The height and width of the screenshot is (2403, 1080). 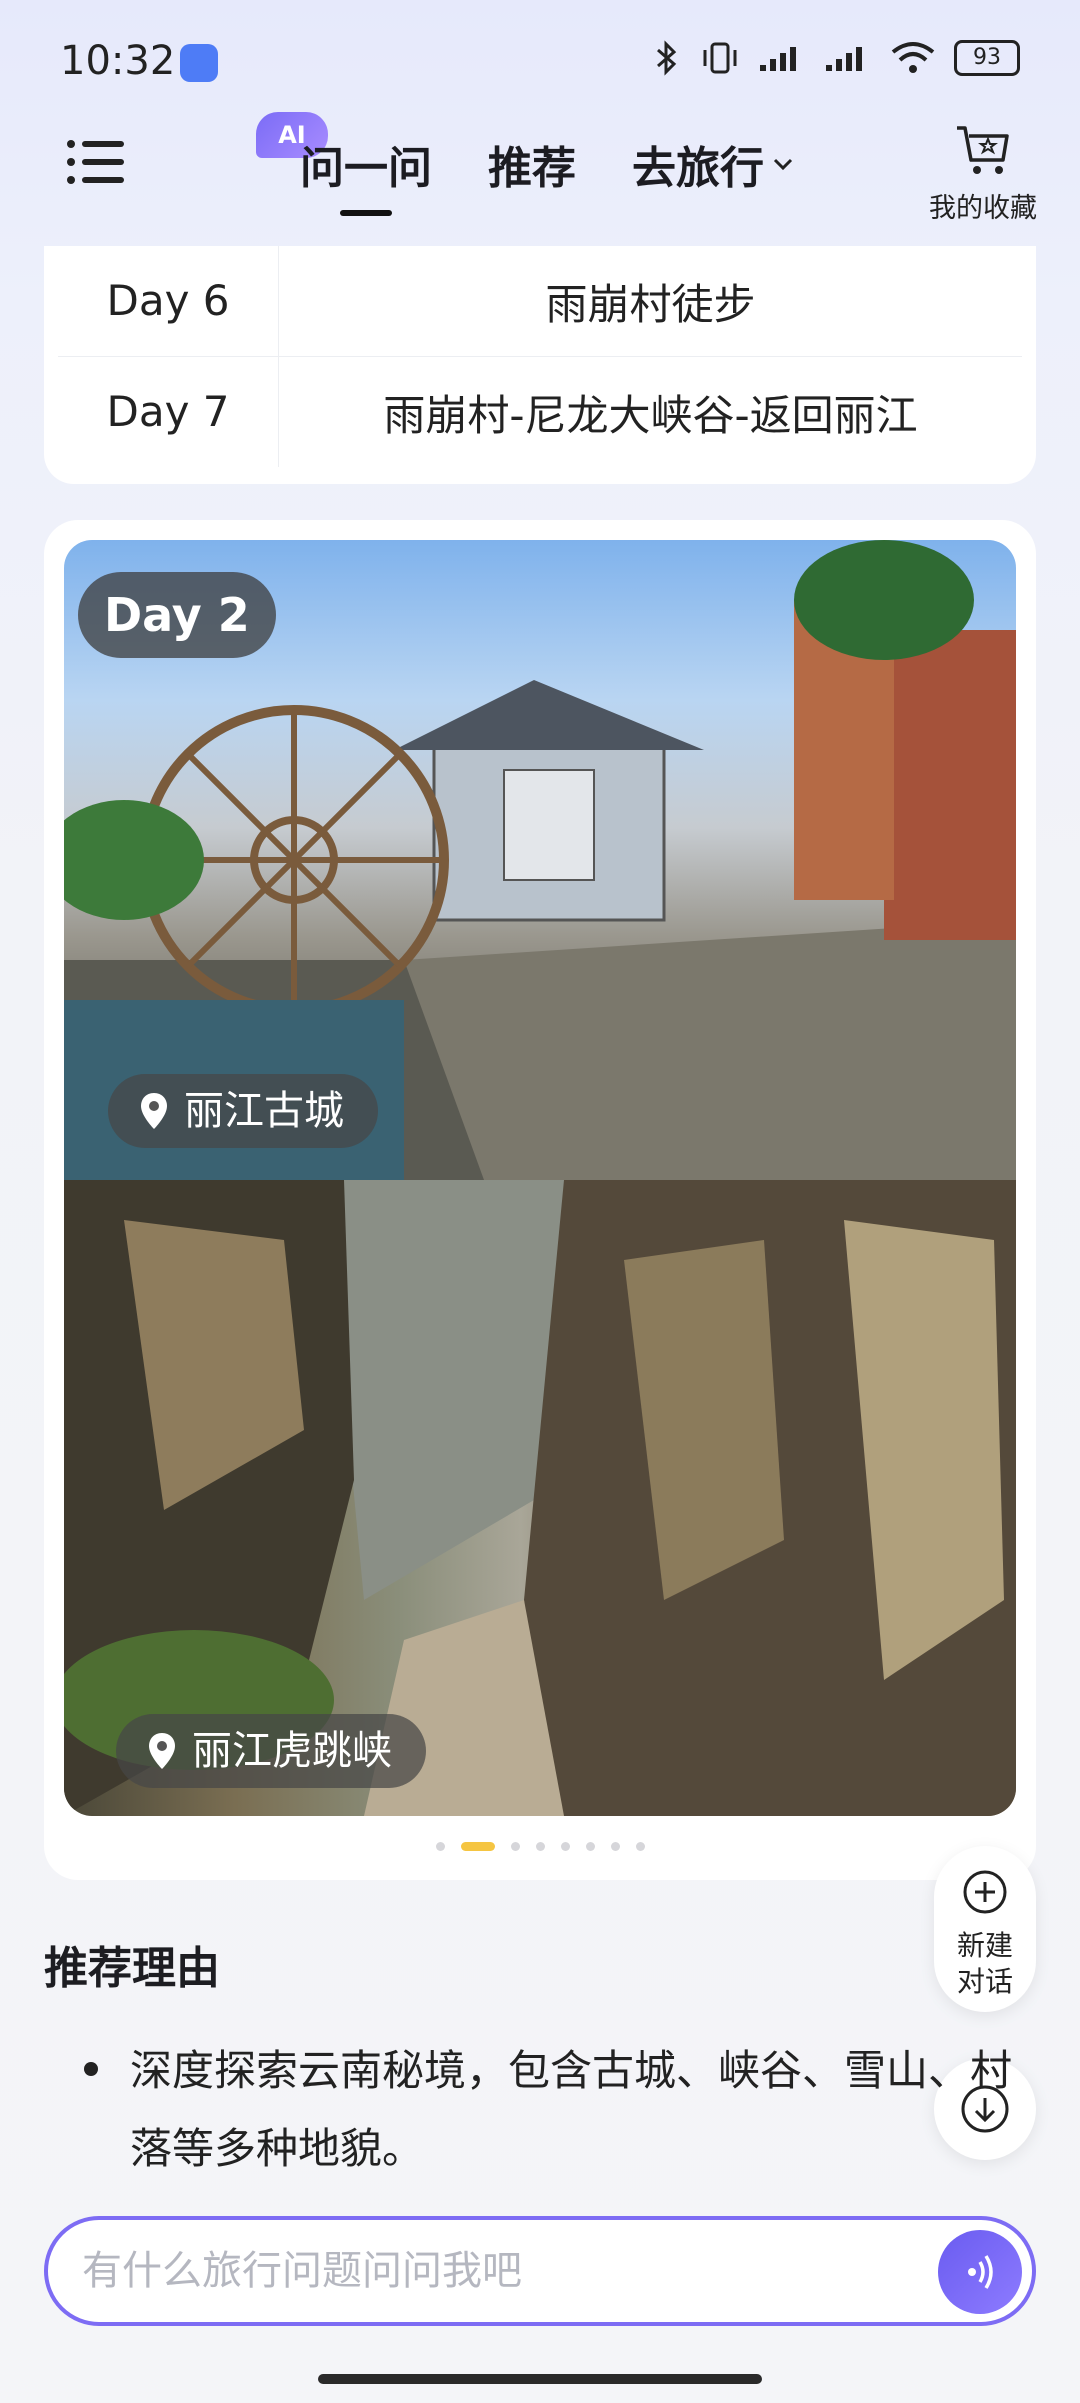 What do you see at coordinates (168, 301) in the screenshot?
I see `row-day: Day 6` at bounding box center [168, 301].